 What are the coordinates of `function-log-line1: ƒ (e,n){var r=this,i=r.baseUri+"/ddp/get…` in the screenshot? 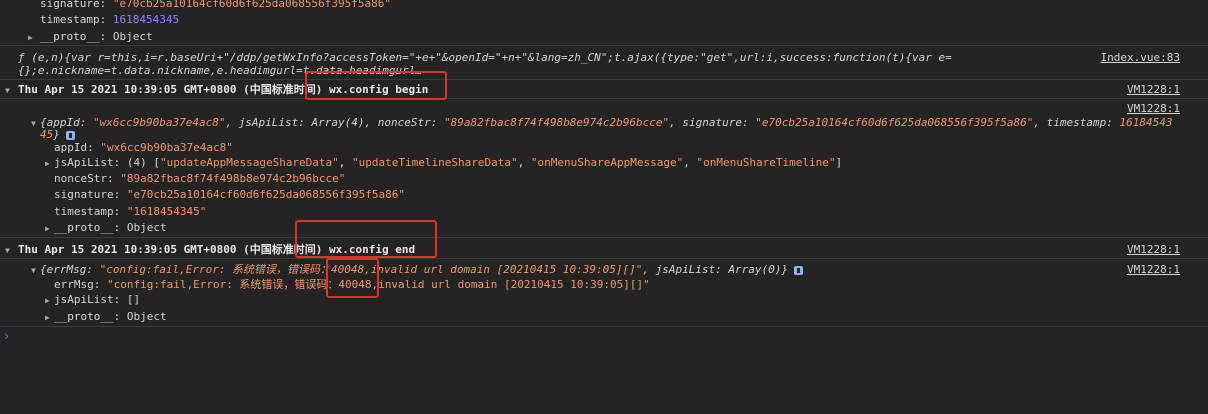 It's located at (485, 57).